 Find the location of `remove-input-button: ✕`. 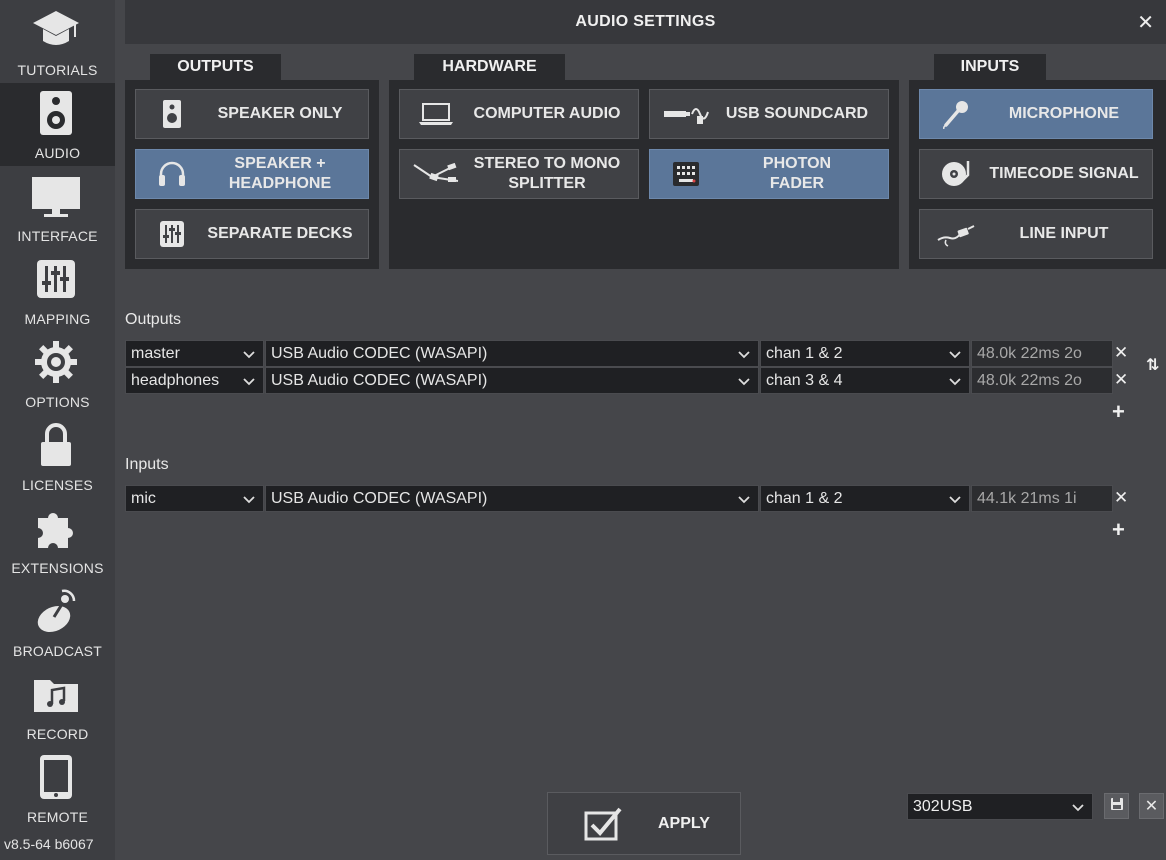

remove-input-button: ✕ is located at coordinates (1121, 498).